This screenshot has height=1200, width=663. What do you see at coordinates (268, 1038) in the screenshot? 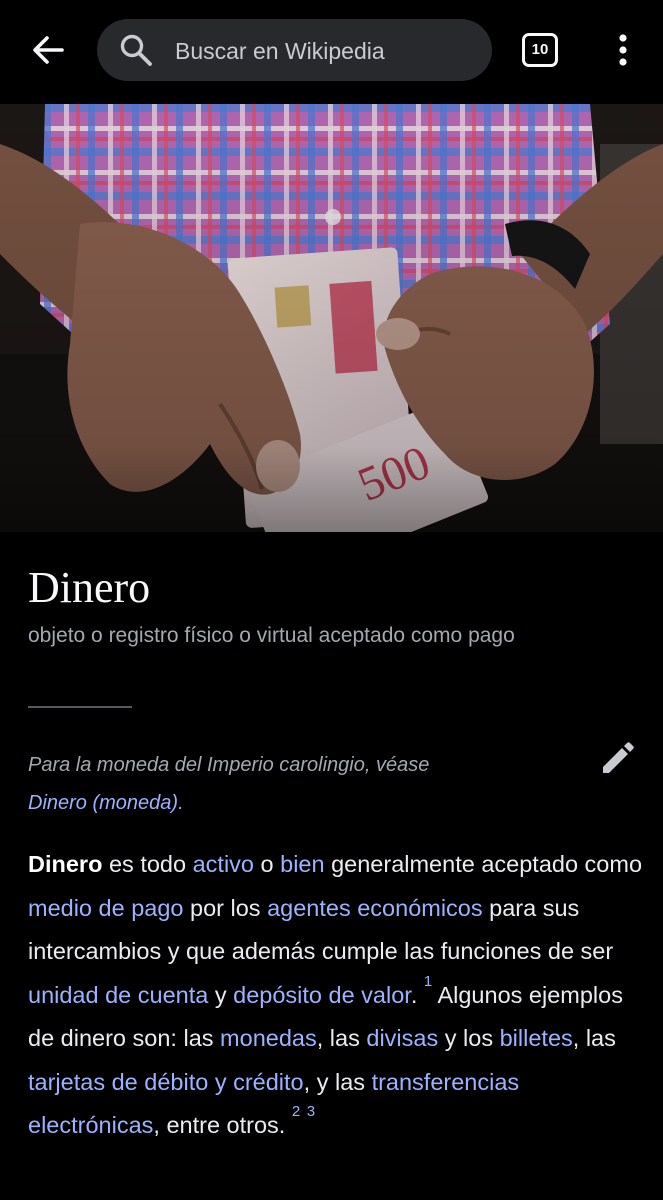
I see `article-link: monedas` at bounding box center [268, 1038].